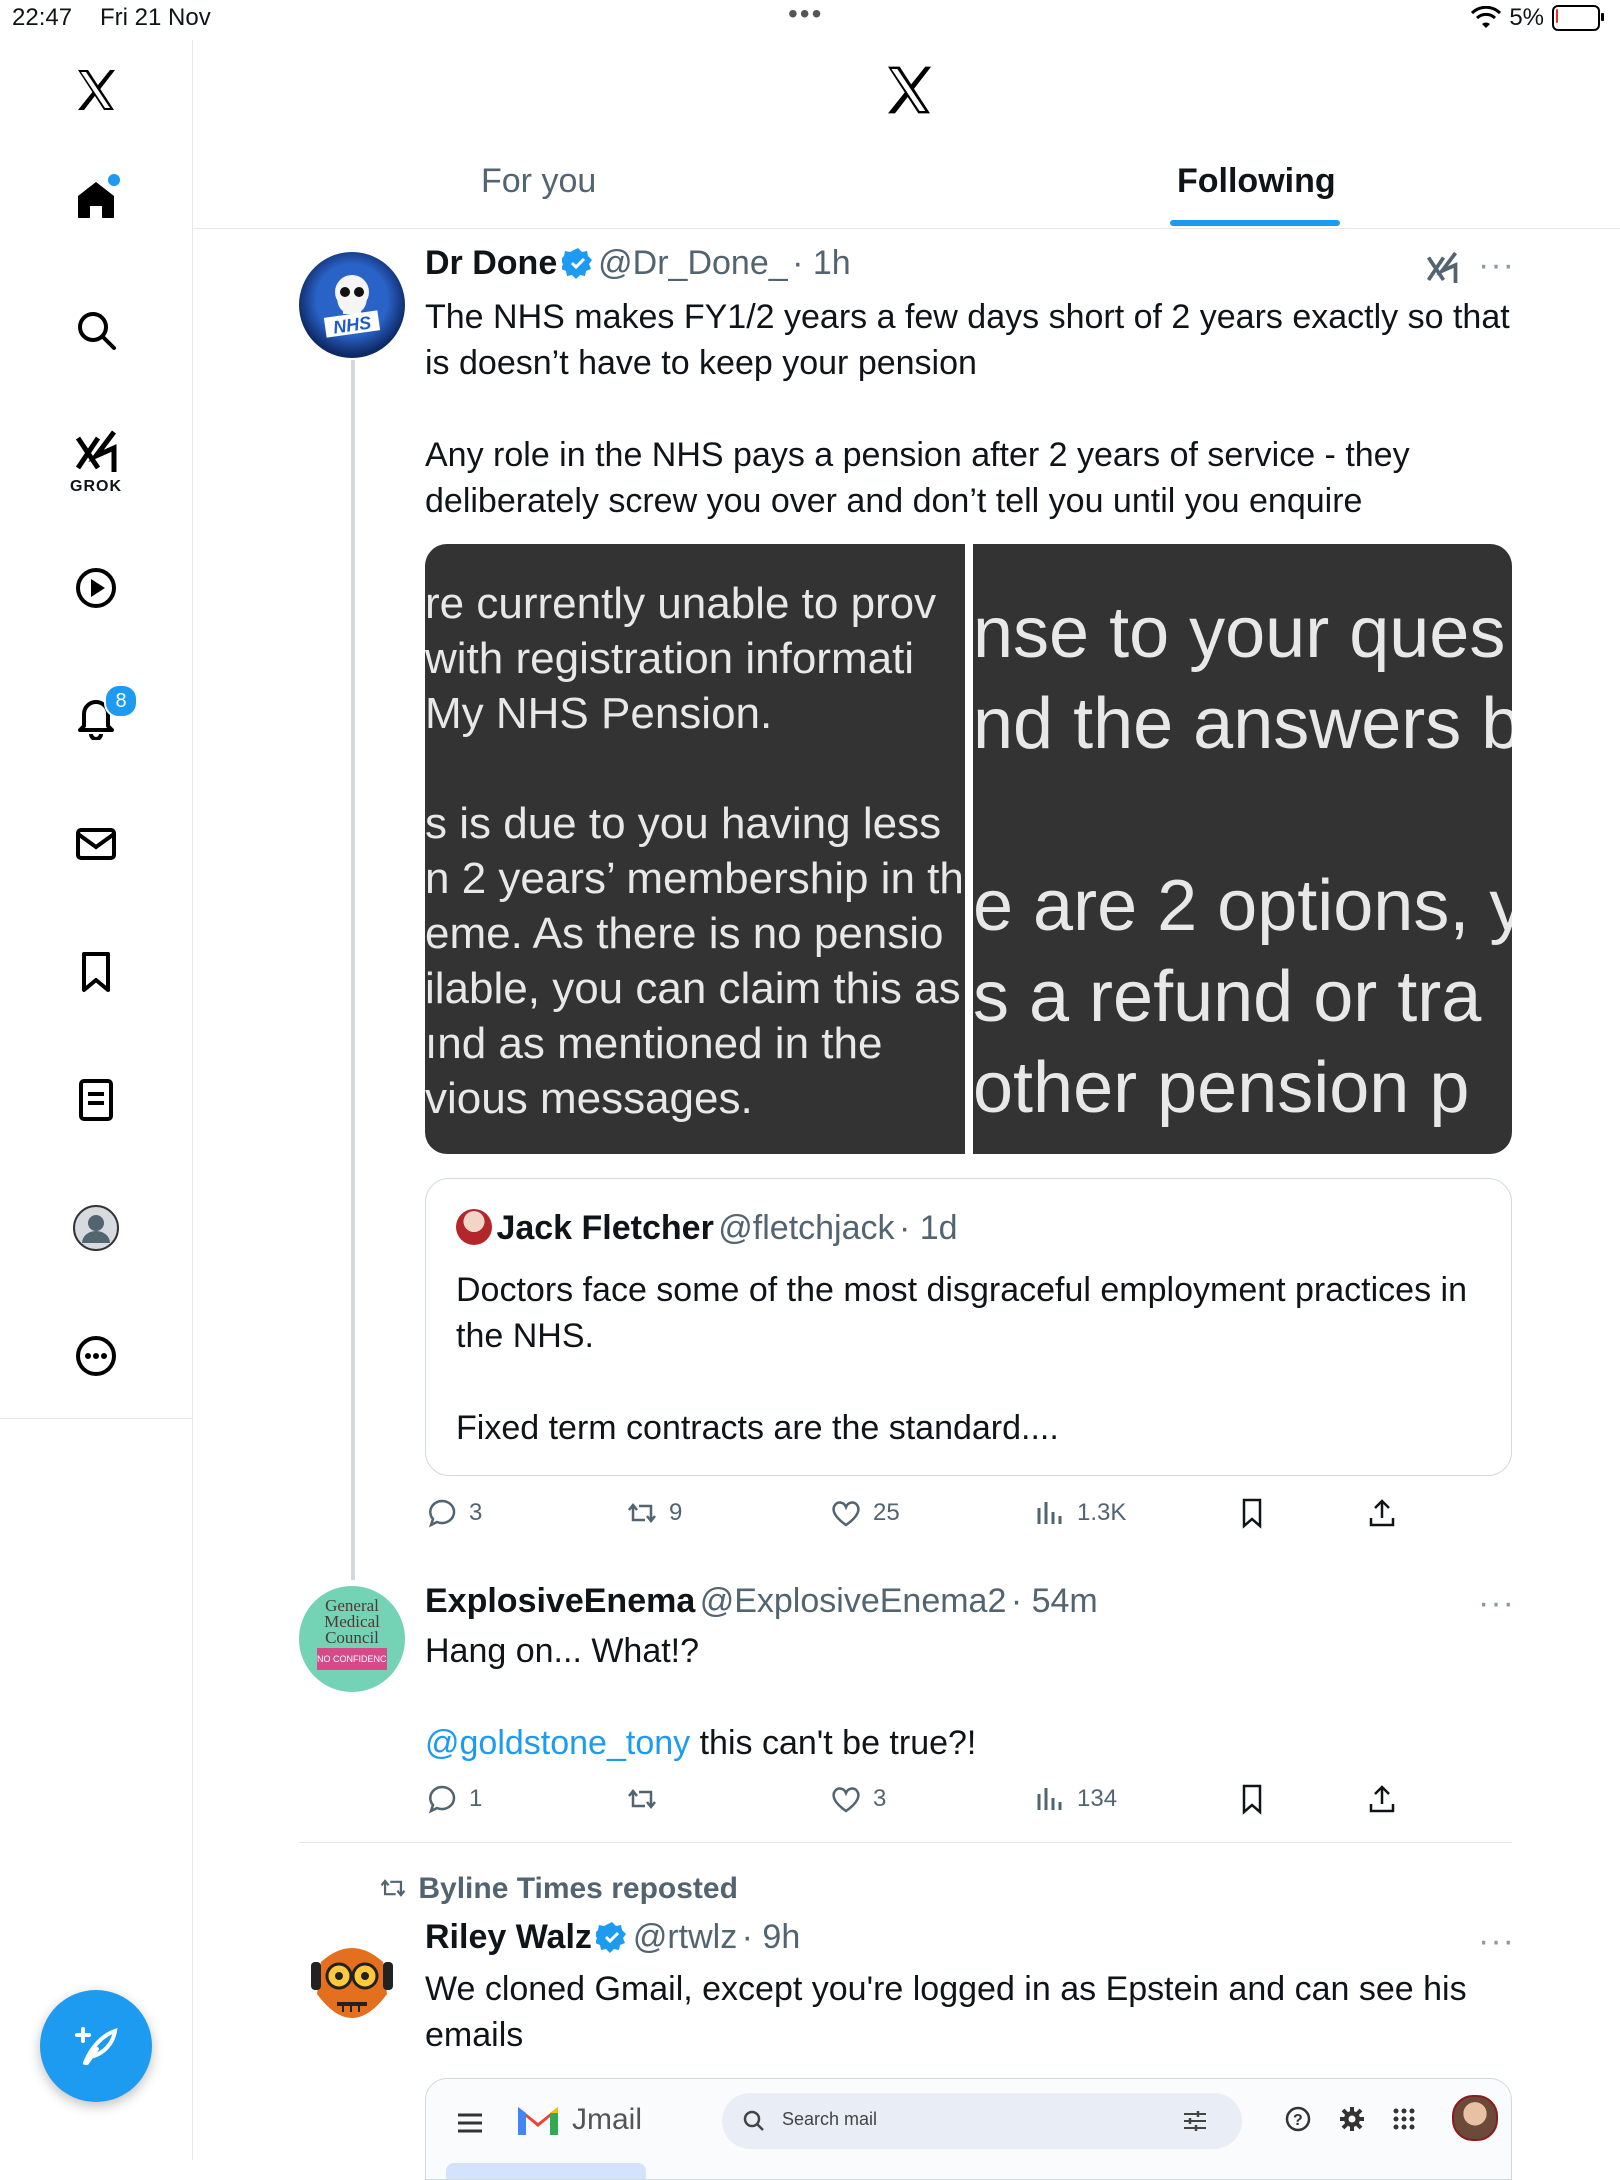  I want to click on grok-label: GROK, so click(96, 486).